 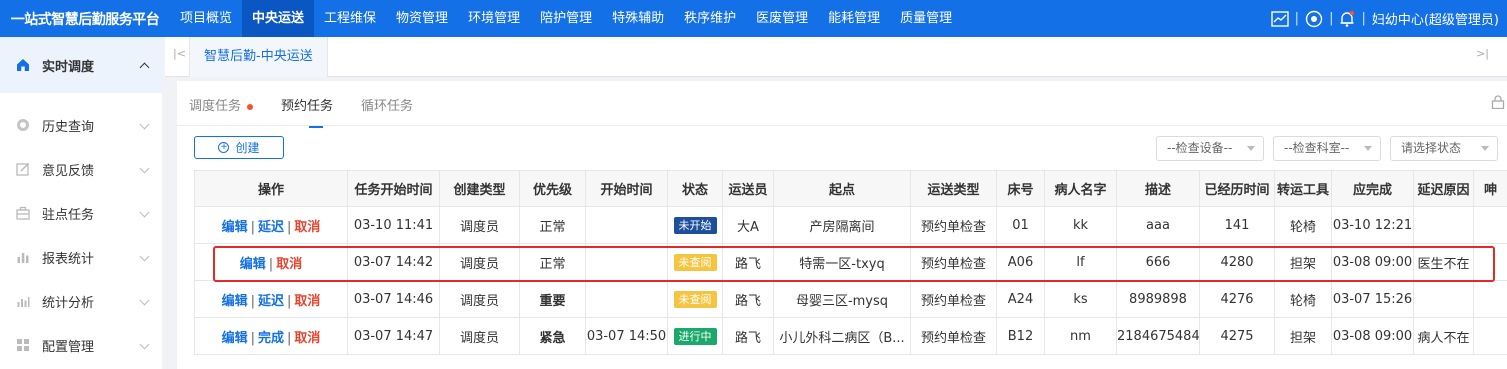 I want to click on priority-cell: 重要, so click(x=552, y=299).